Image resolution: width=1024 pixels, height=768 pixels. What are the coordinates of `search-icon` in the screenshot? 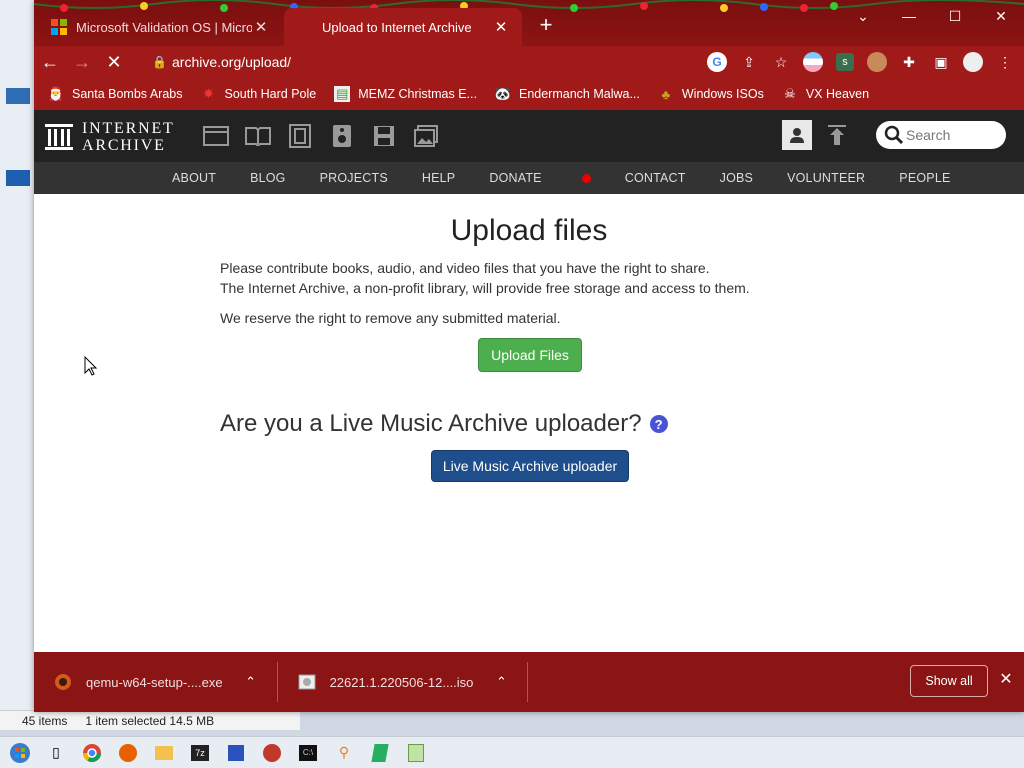 It's located at (894, 135).